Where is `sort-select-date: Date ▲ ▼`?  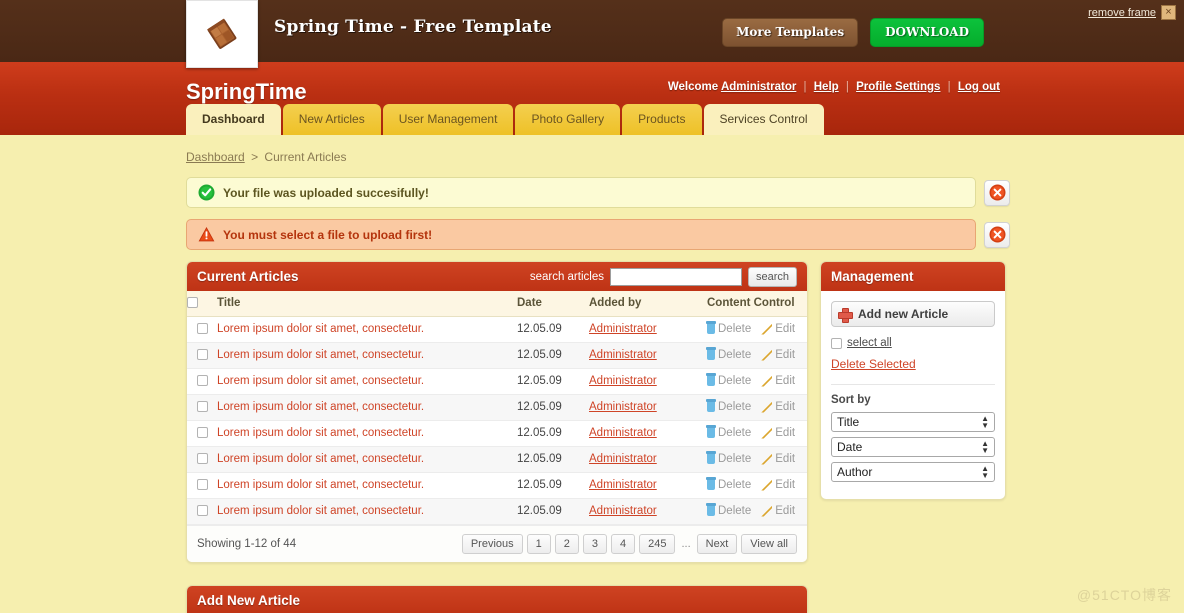 sort-select-date: Date ▲ ▼ is located at coordinates (913, 447).